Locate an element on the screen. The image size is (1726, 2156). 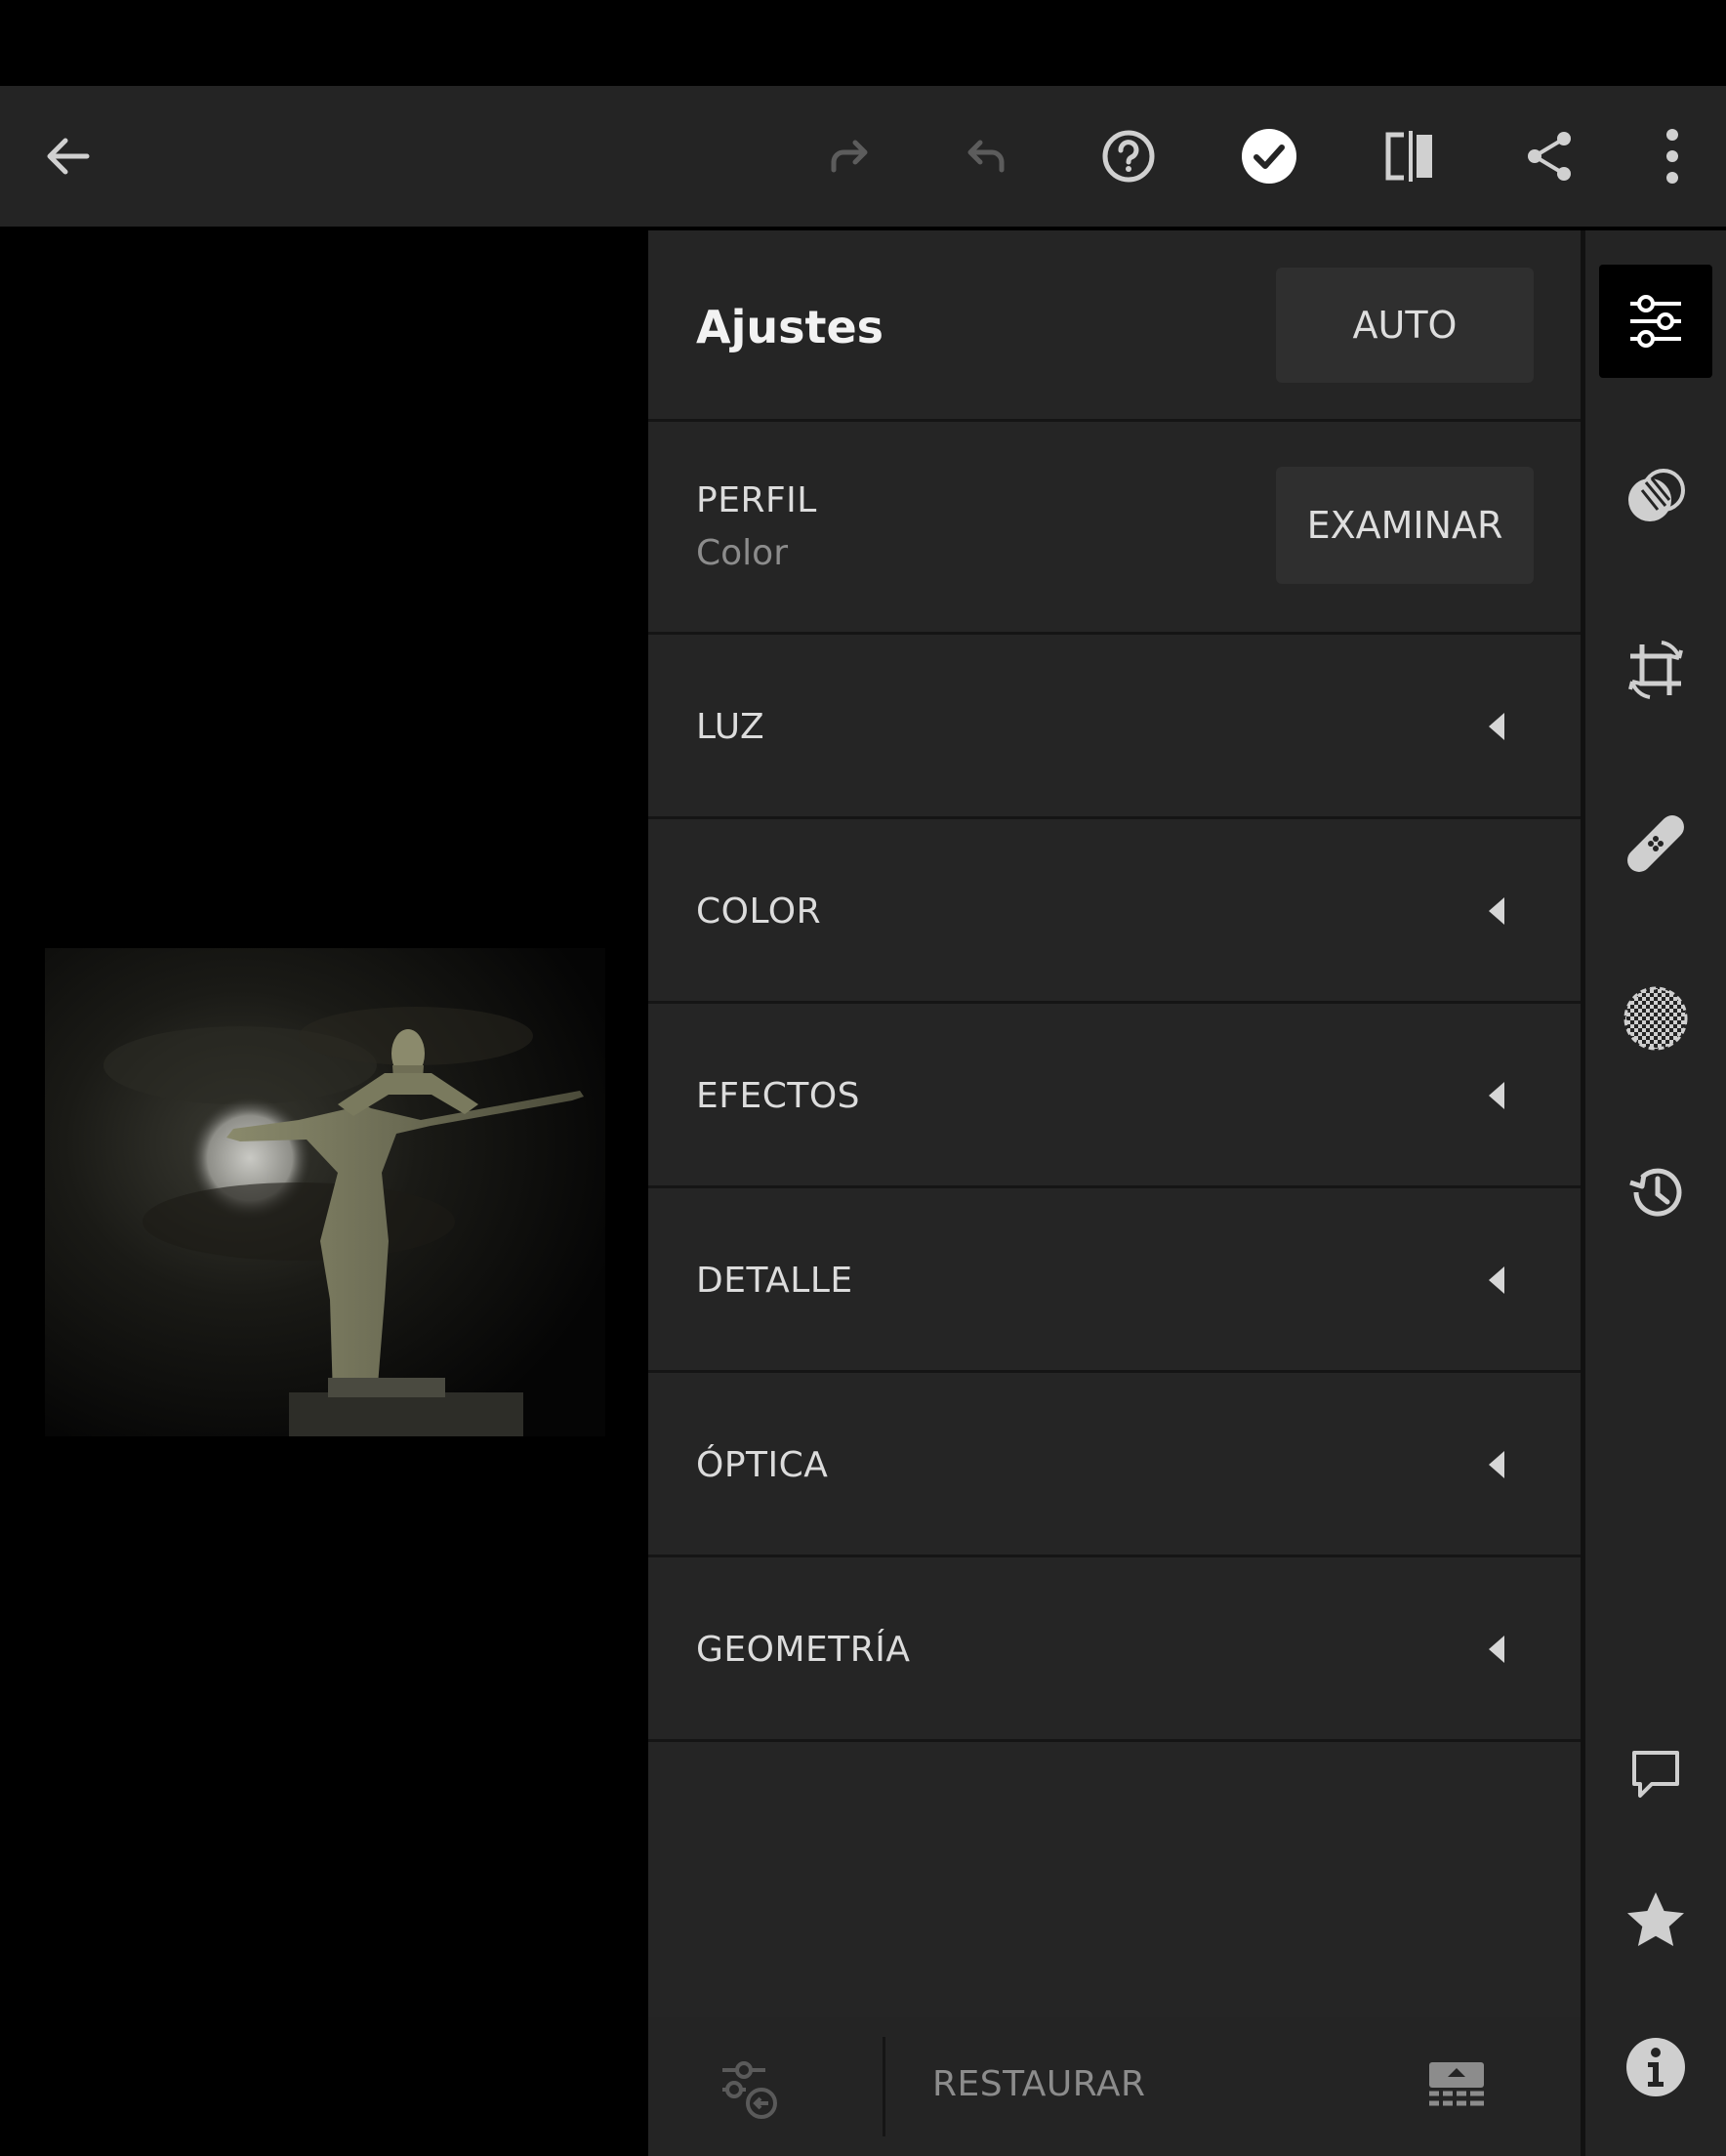
masking-icon is located at coordinates (1655, 1018).